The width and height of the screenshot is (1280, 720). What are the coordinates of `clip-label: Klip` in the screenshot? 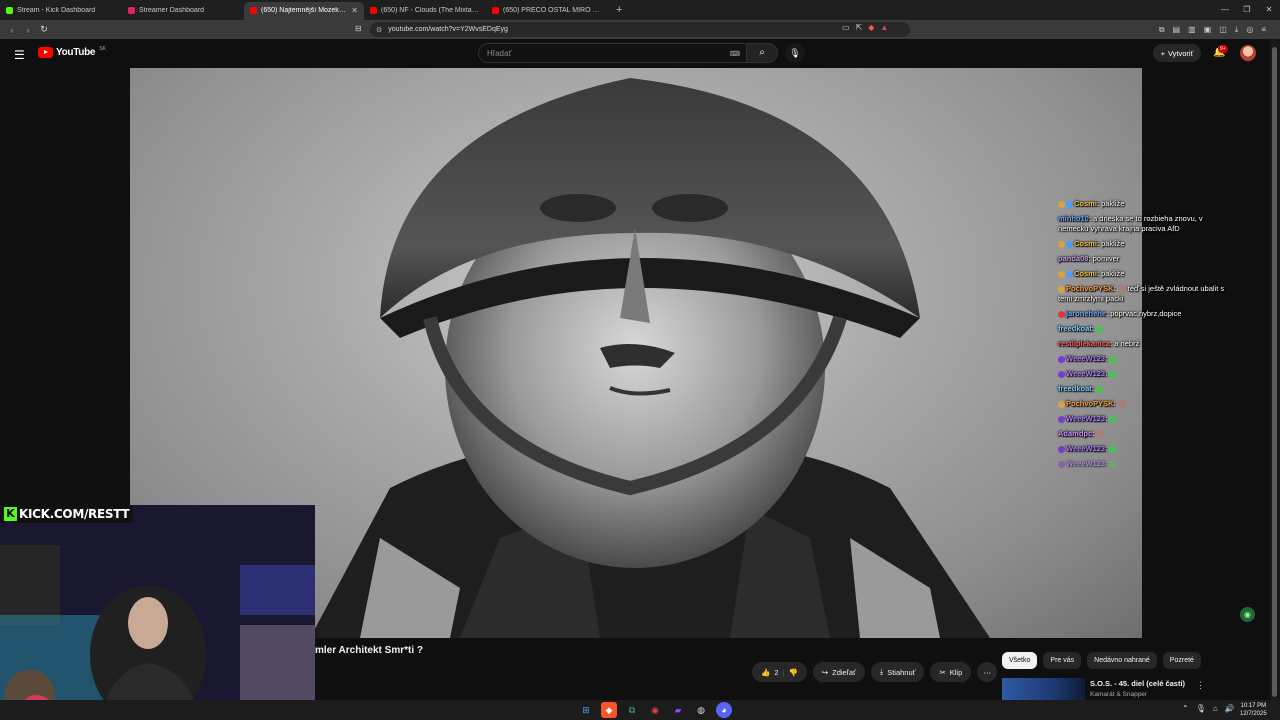 It's located at (956, 672).